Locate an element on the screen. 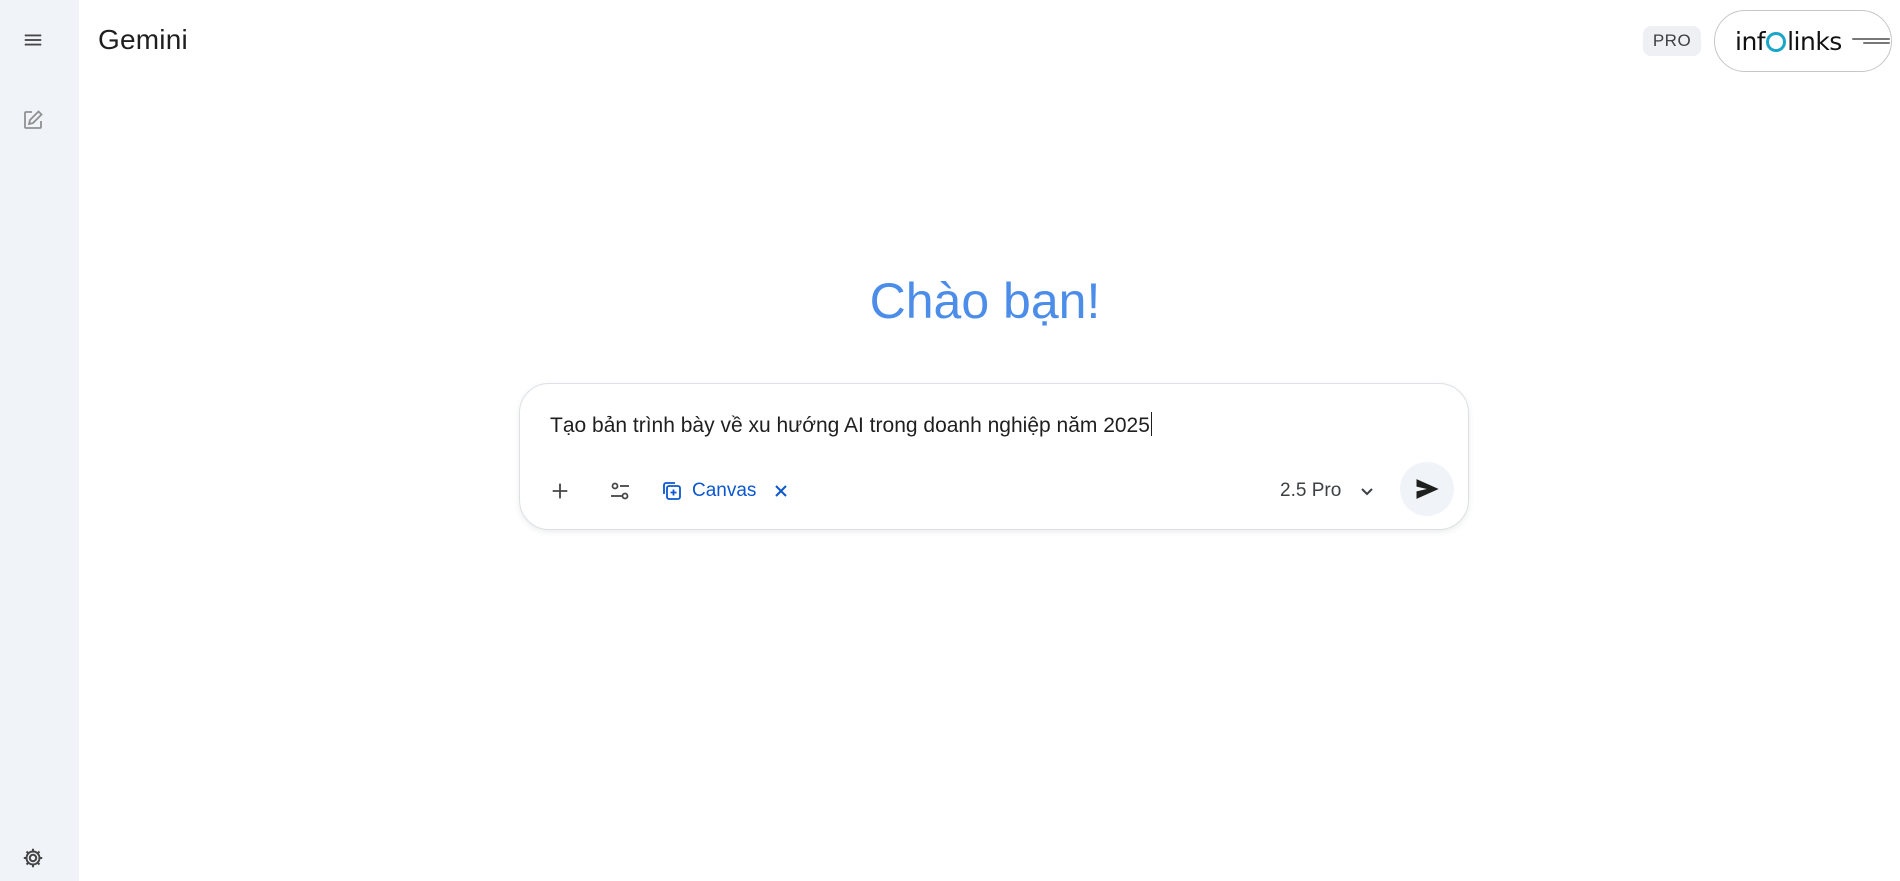 The width and height of the screenshot is (1900, 881). menu-icon is located at coordinates (33, 40).